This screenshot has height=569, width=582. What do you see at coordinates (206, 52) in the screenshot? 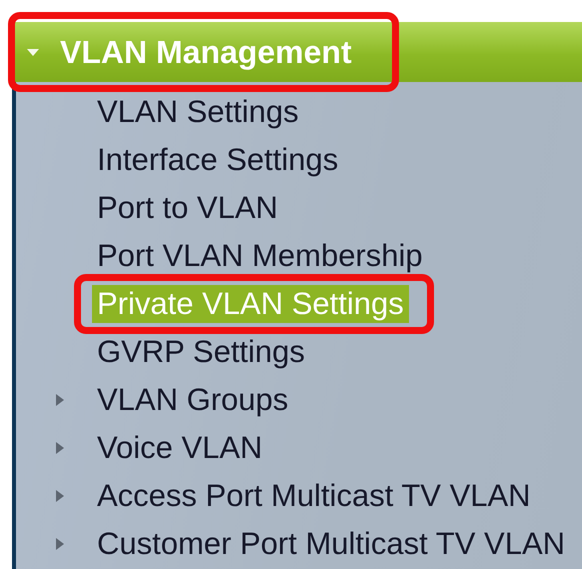
I see `menu-title: VLAN Management` at bounding box center [206, 52].